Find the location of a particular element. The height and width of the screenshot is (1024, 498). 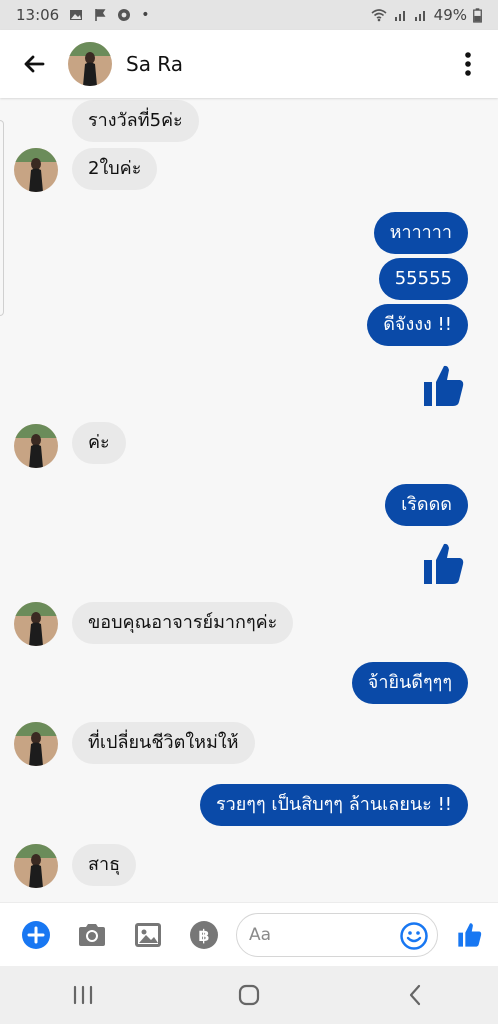

system-navigation-bar is located at coordinates (249, 995).